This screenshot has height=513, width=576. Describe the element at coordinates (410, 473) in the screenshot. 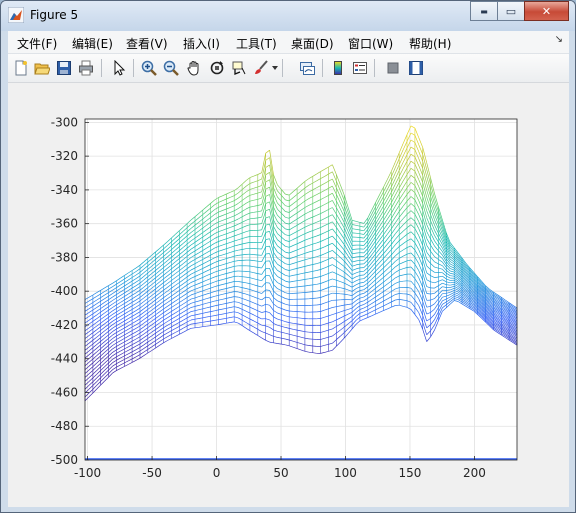

I see `x-tick-label: 150` at that location.